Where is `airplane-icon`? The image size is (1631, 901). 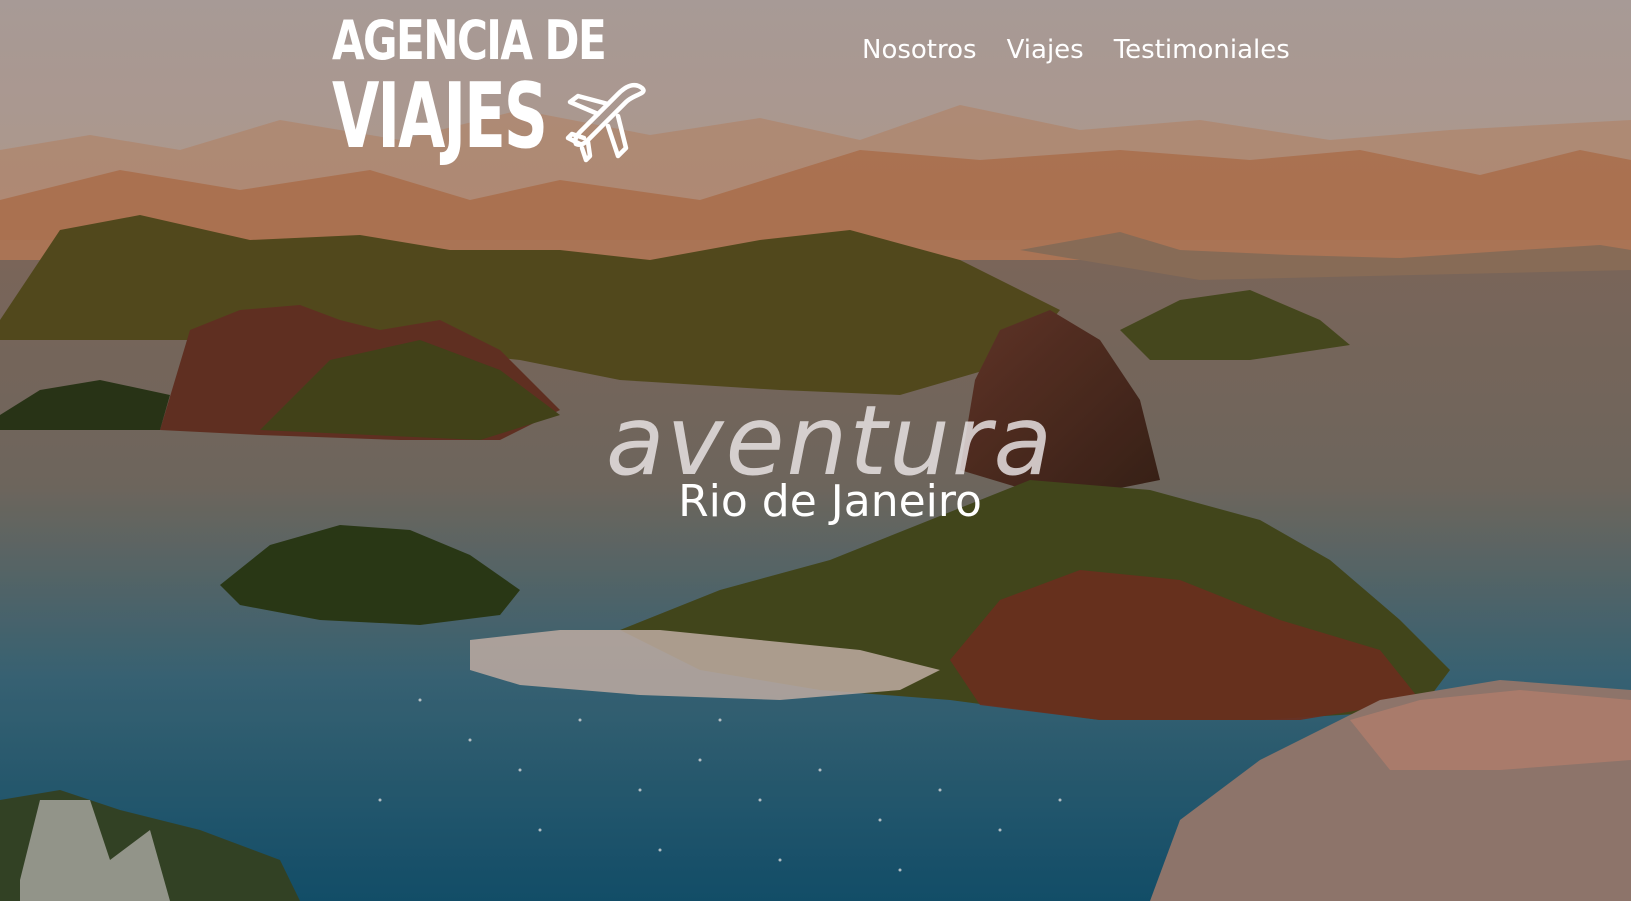 airplane-icon is located at coordinates (605, 122).